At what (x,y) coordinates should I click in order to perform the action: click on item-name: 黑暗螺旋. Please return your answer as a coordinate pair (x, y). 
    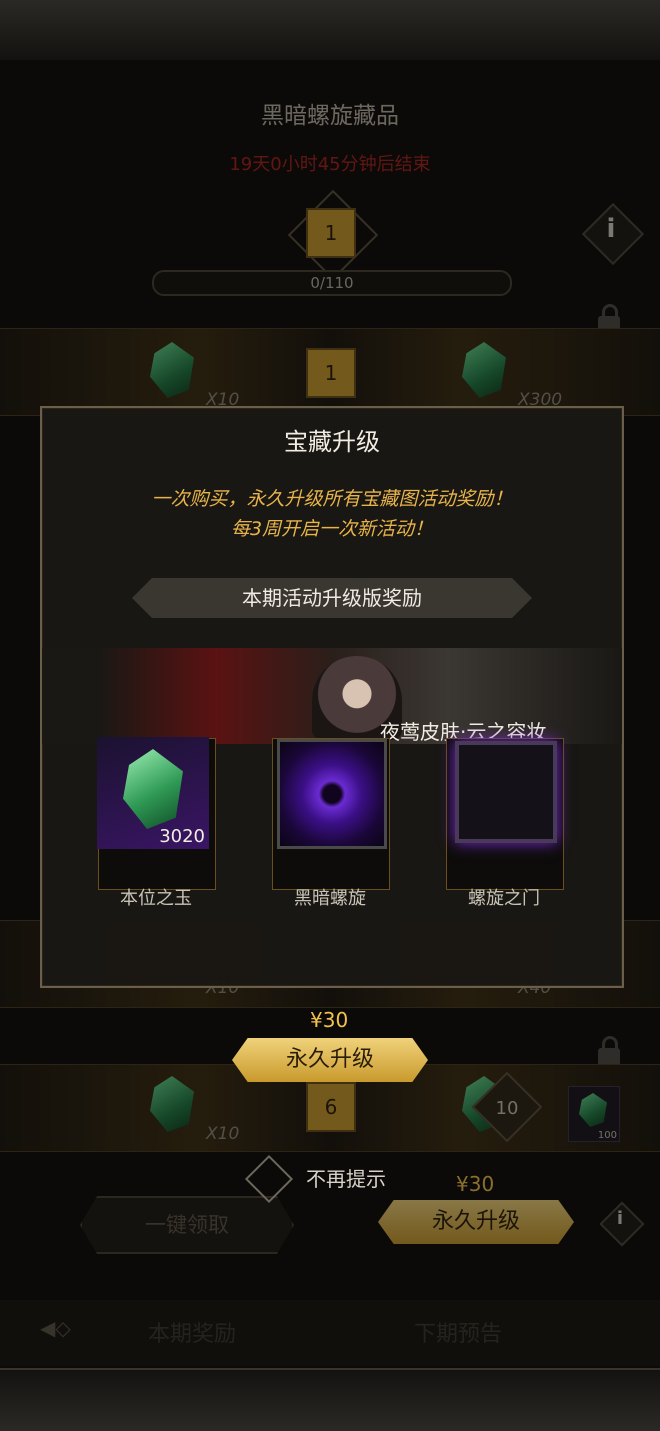
    Looking at the image, I should click on (330, 898).